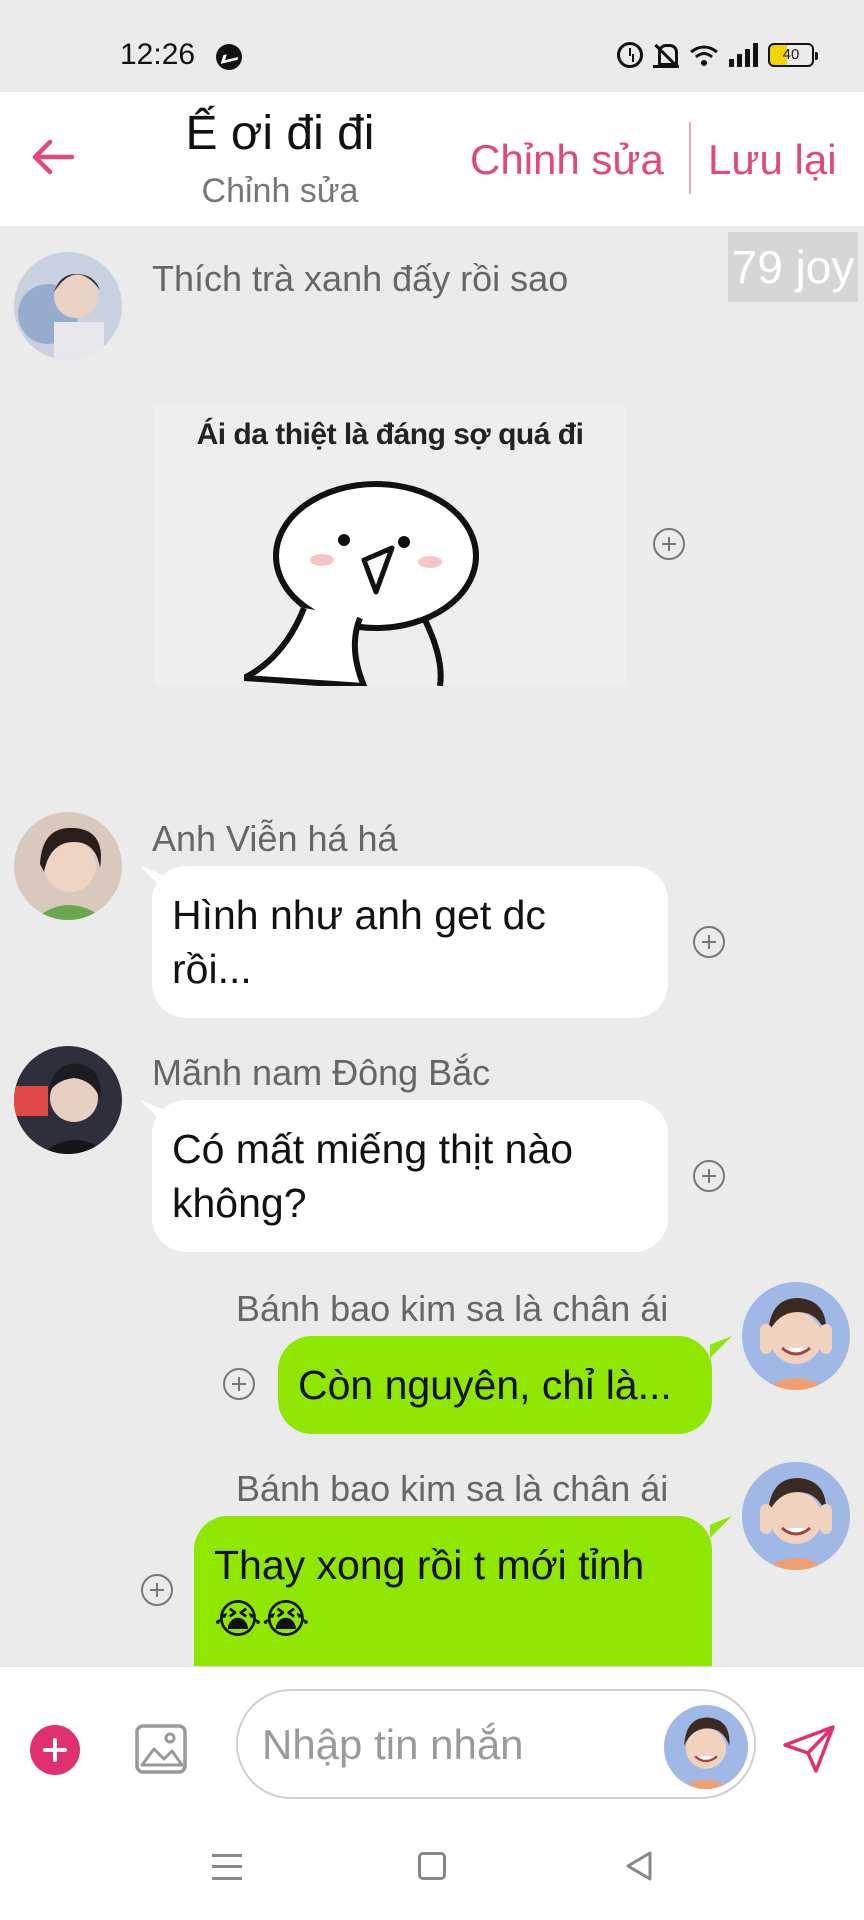  Describe the element at coordinates (410, 1176) in the screenshot. I see `message-bubble: Có mất miếng thịt nào không?` at that location.